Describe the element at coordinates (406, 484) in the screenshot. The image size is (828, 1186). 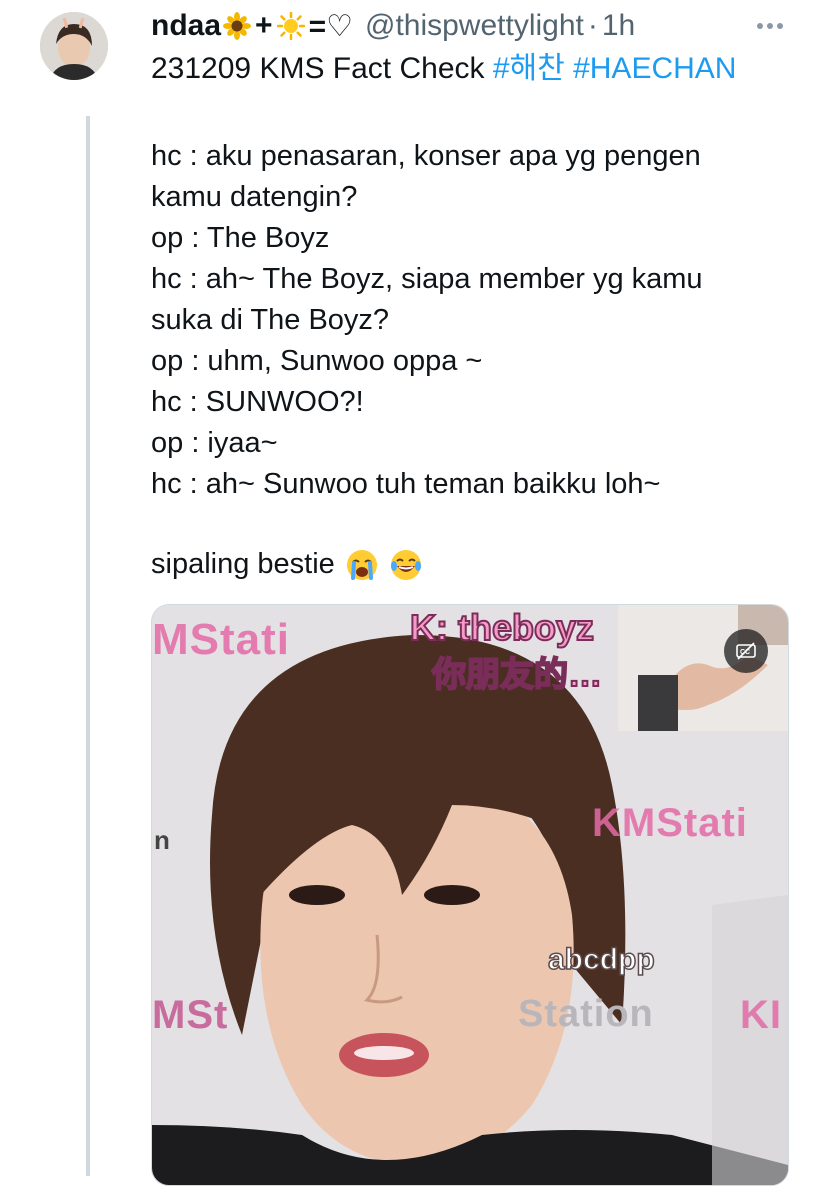
I see `body-line: hc : ah~ Sunwoo tuh teman baikku loh~` at that location.